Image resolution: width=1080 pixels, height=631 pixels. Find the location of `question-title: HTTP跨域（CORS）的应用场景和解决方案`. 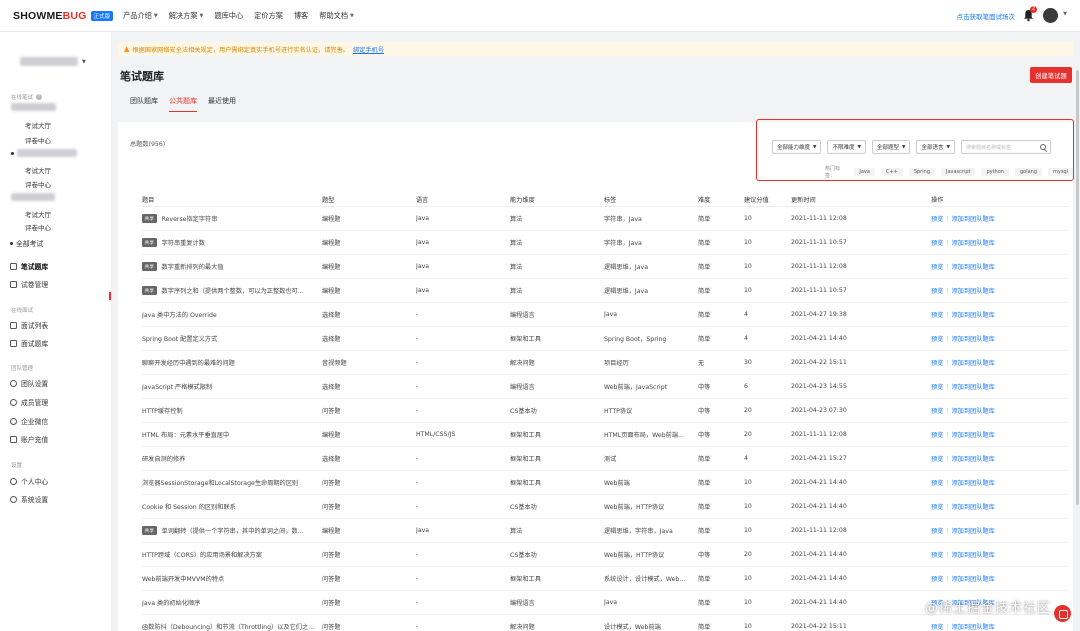

question-title: HTTP跨域（CORS）的应用场景和解决方案 is located at coordinates (202, 554).